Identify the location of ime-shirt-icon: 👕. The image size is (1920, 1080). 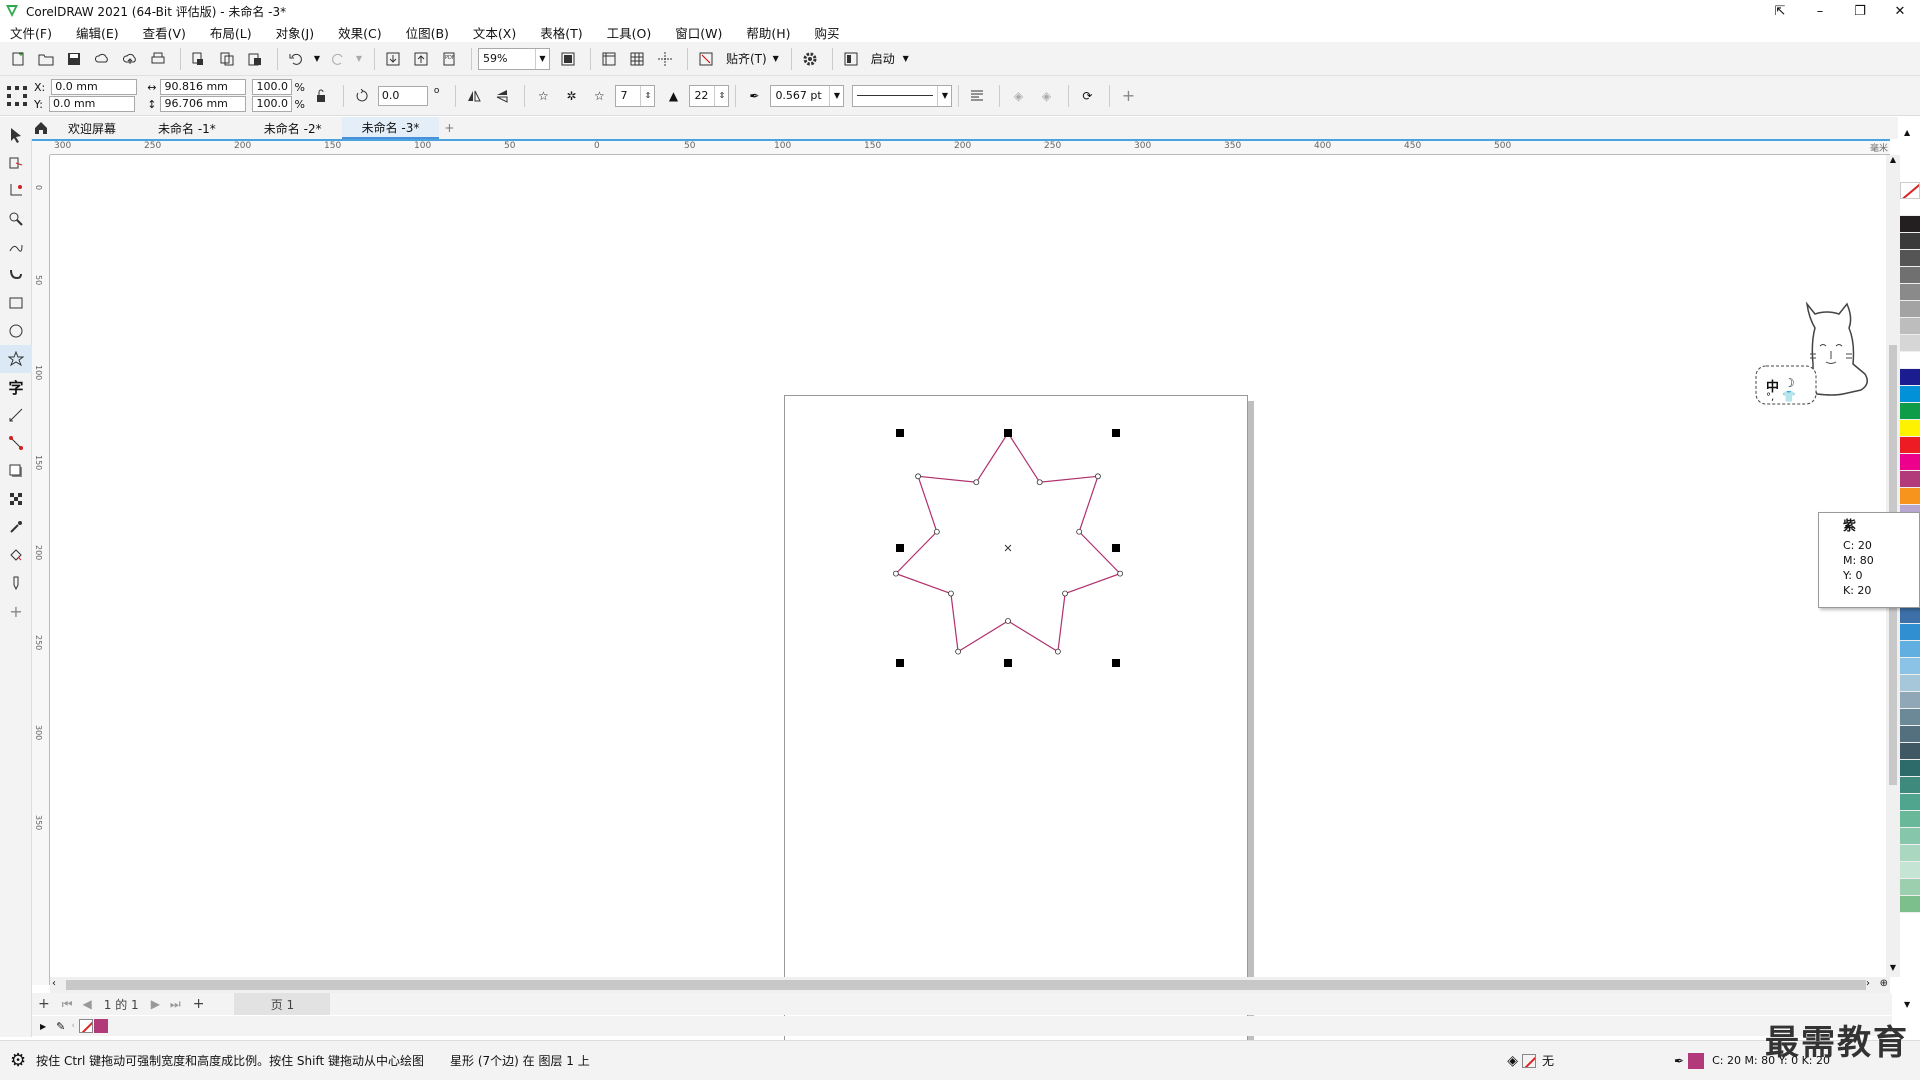
(1789, 396).